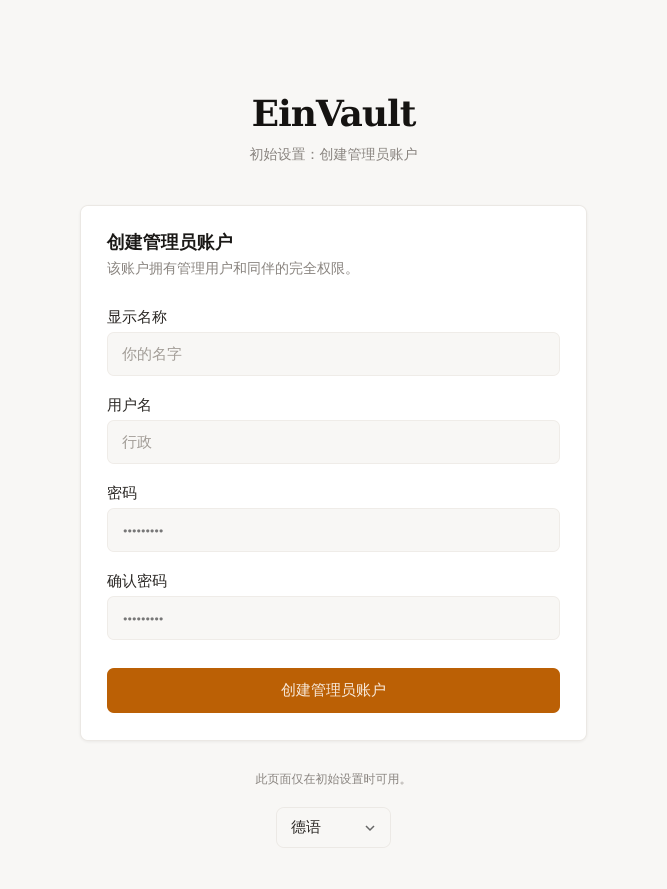 The height and width of the screenshot is (889, 667). I want to click on chevron-down-icon, so click(370, 828).